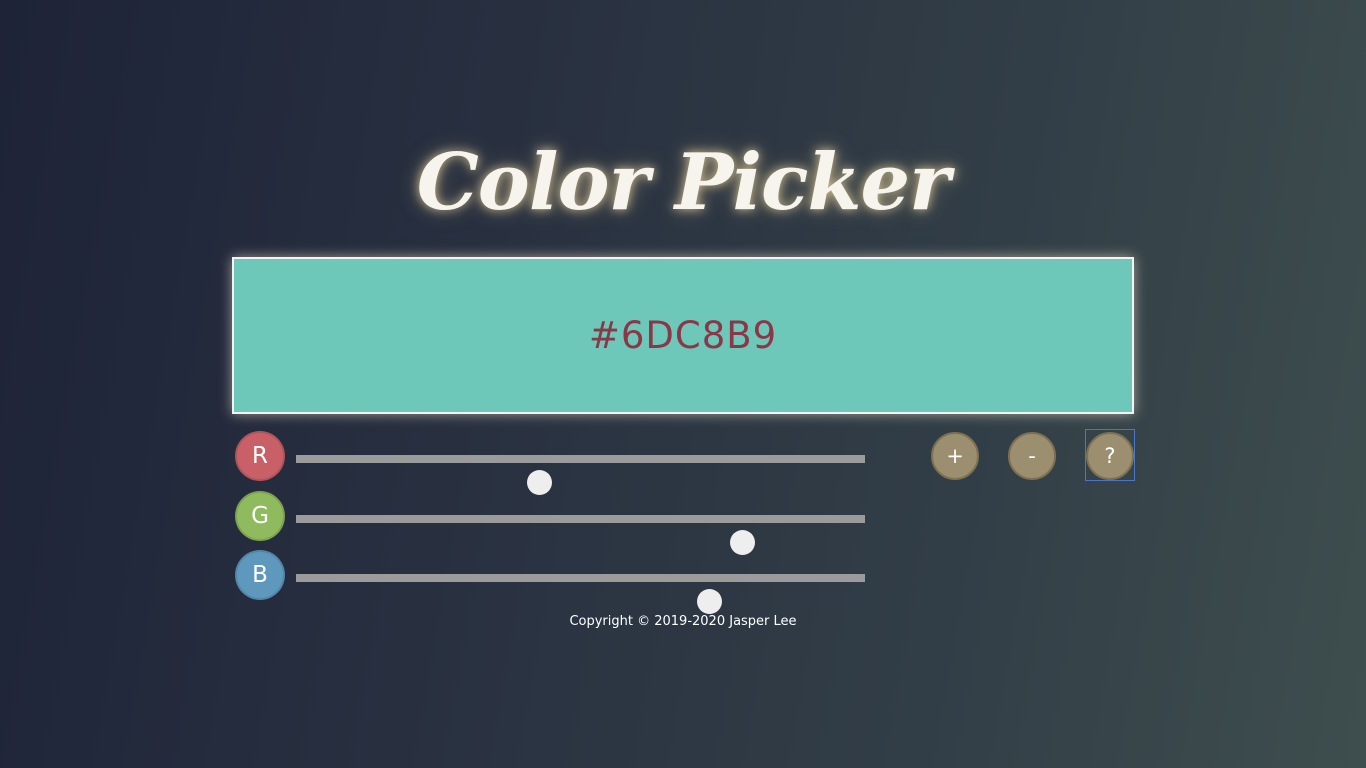 Image resolution: width=1366 pixels, height=768 pixels. What do you see at coordinates (260, 575) in the screenshot?
I see `blue-channel-badge: B` at bounding box center [260, 575].